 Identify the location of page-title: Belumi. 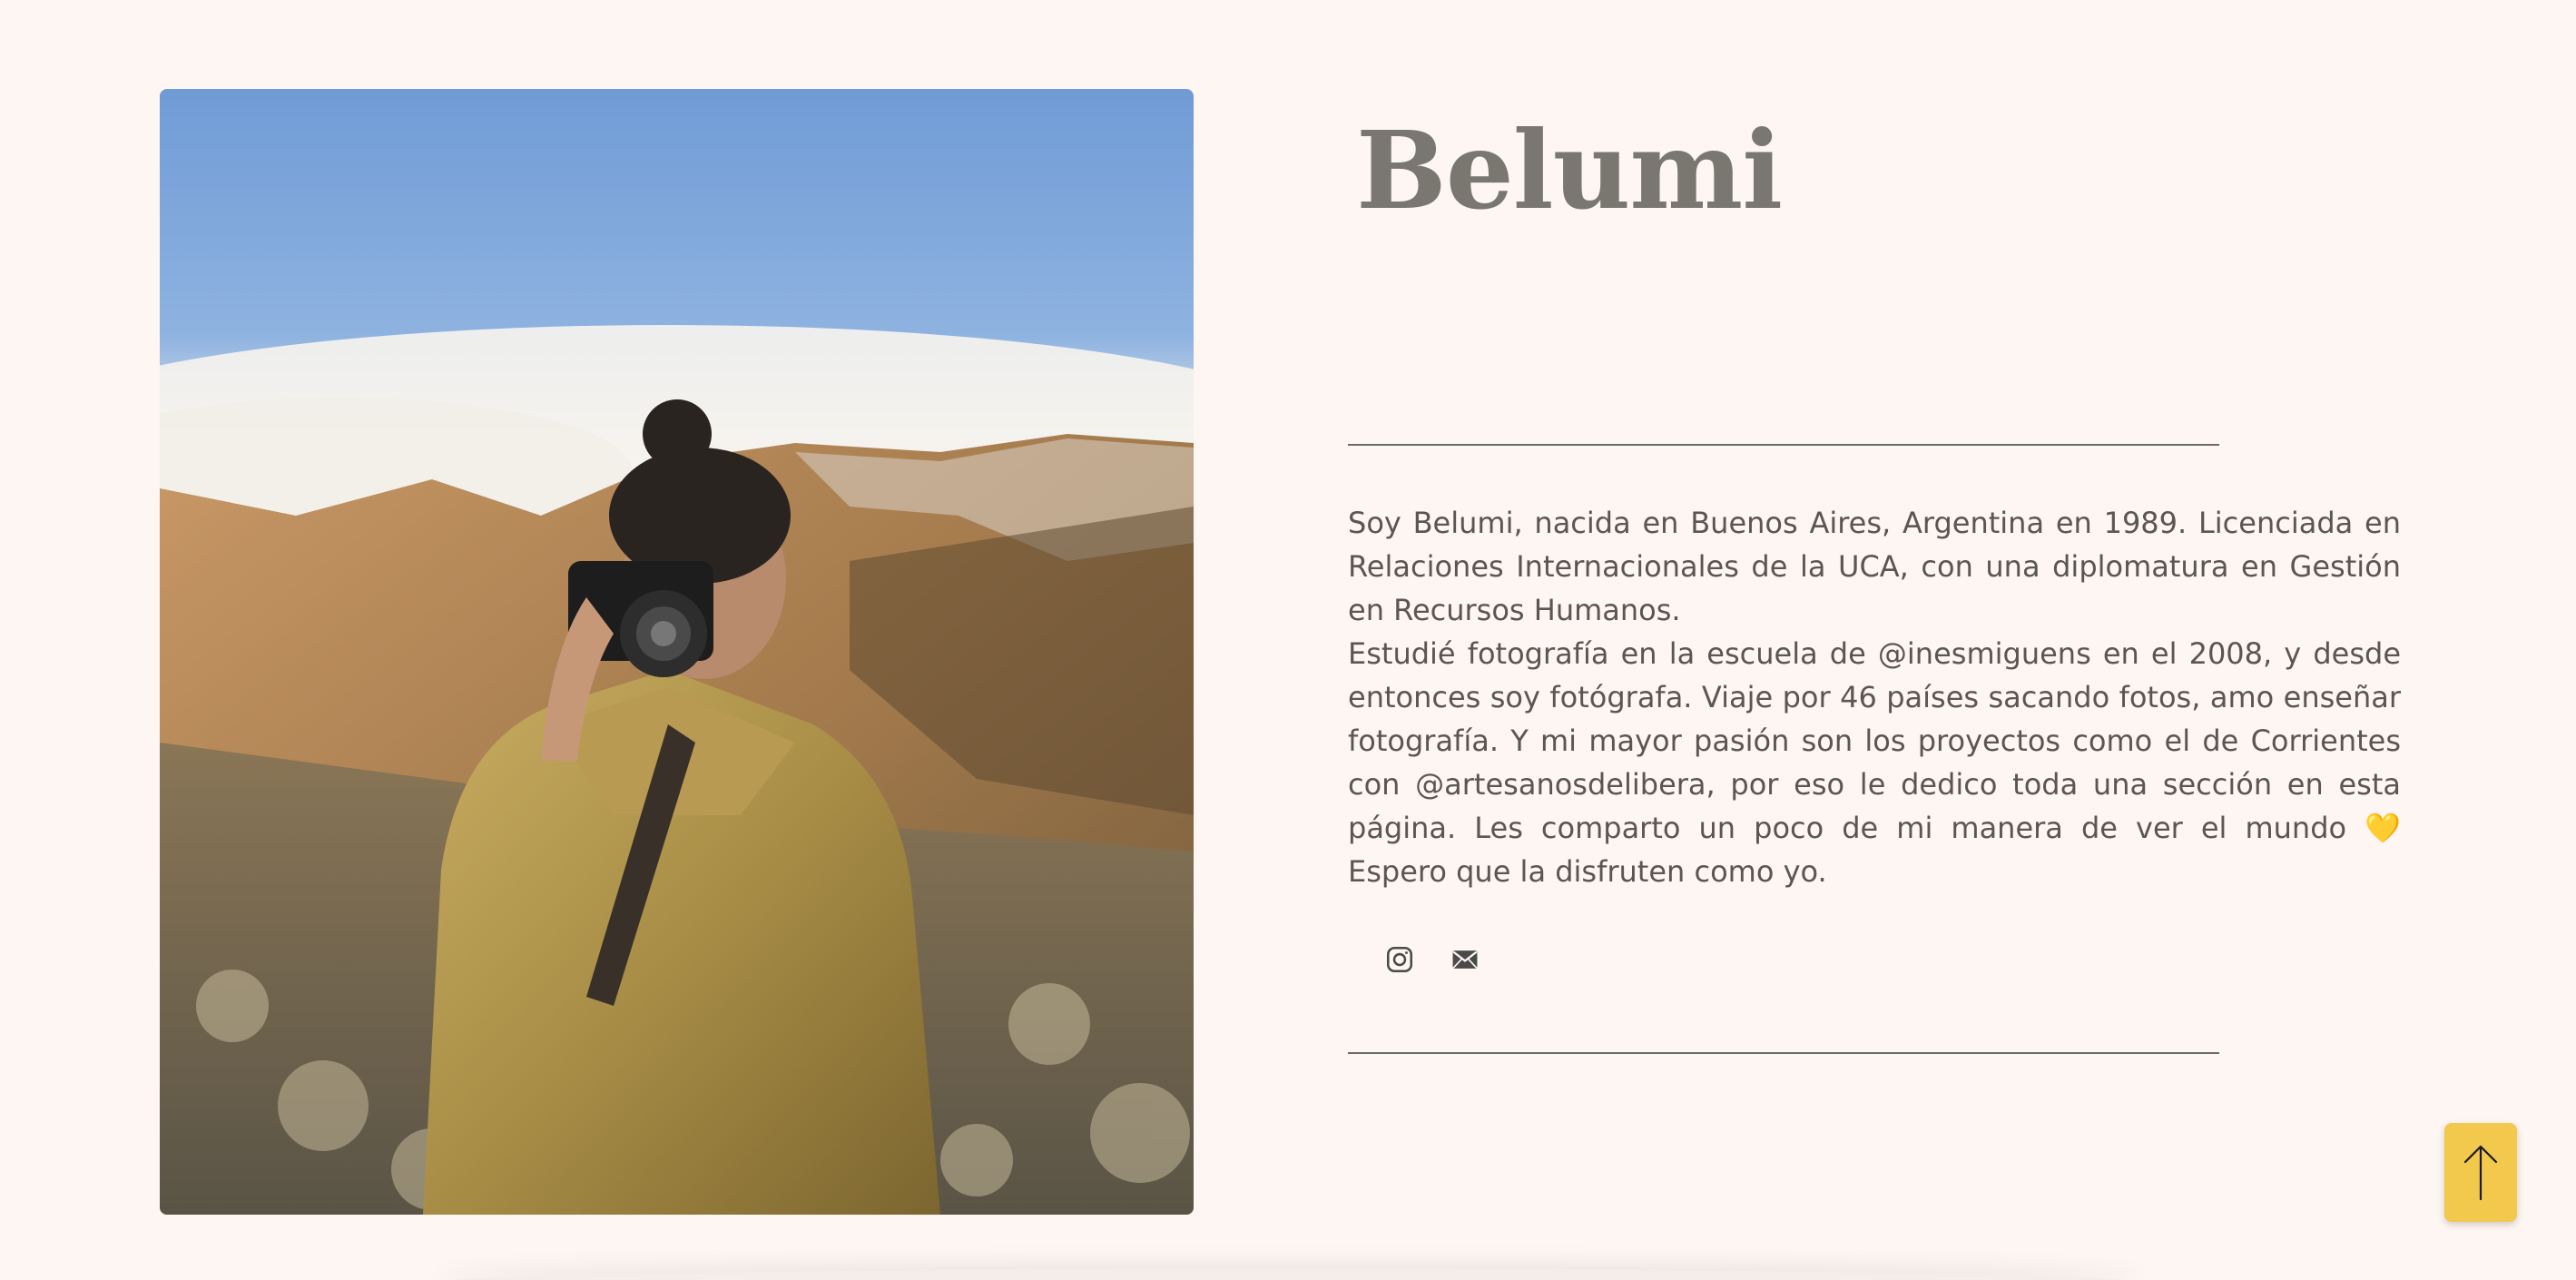
(1569, 170).